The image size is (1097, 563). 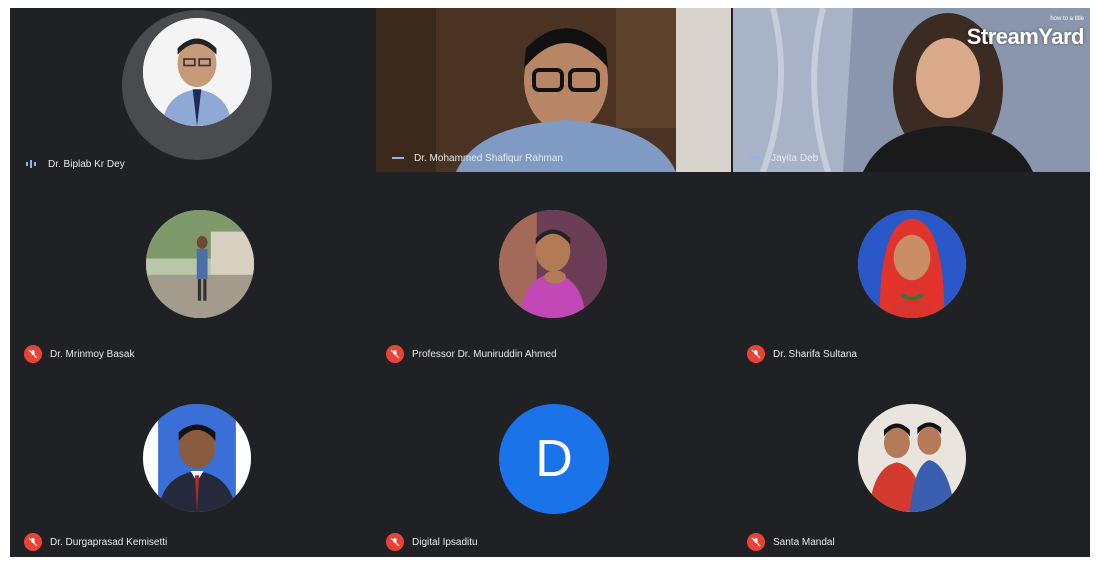 I want to click on participant-tile: Professor Dr. Muniruddin Ahmed, so click(x=550, y=286).